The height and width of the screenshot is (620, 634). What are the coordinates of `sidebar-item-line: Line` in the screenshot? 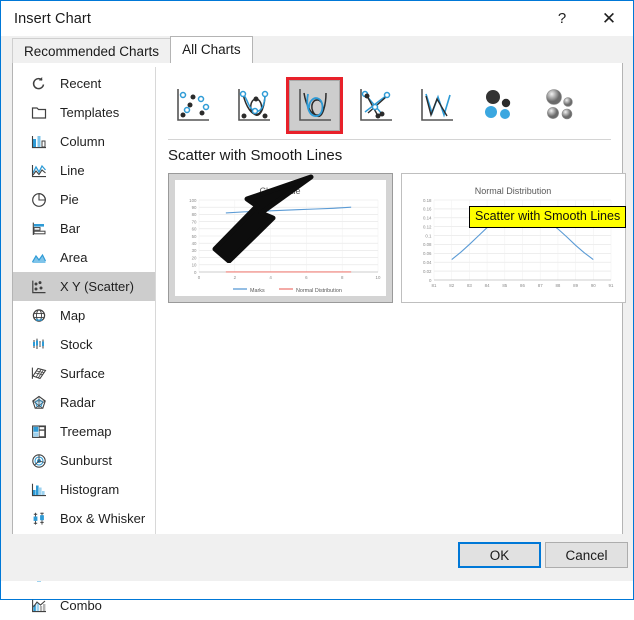 It's located at (84, 170).